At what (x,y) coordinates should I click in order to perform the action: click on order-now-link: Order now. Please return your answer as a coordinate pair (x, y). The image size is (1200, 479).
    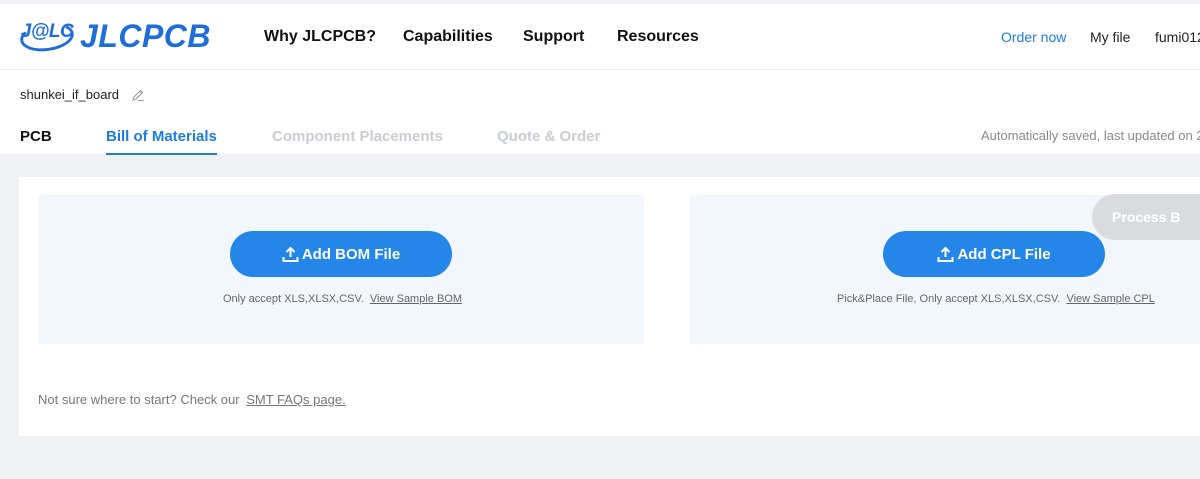
    Looking at the image, I should click on (1033, 37).